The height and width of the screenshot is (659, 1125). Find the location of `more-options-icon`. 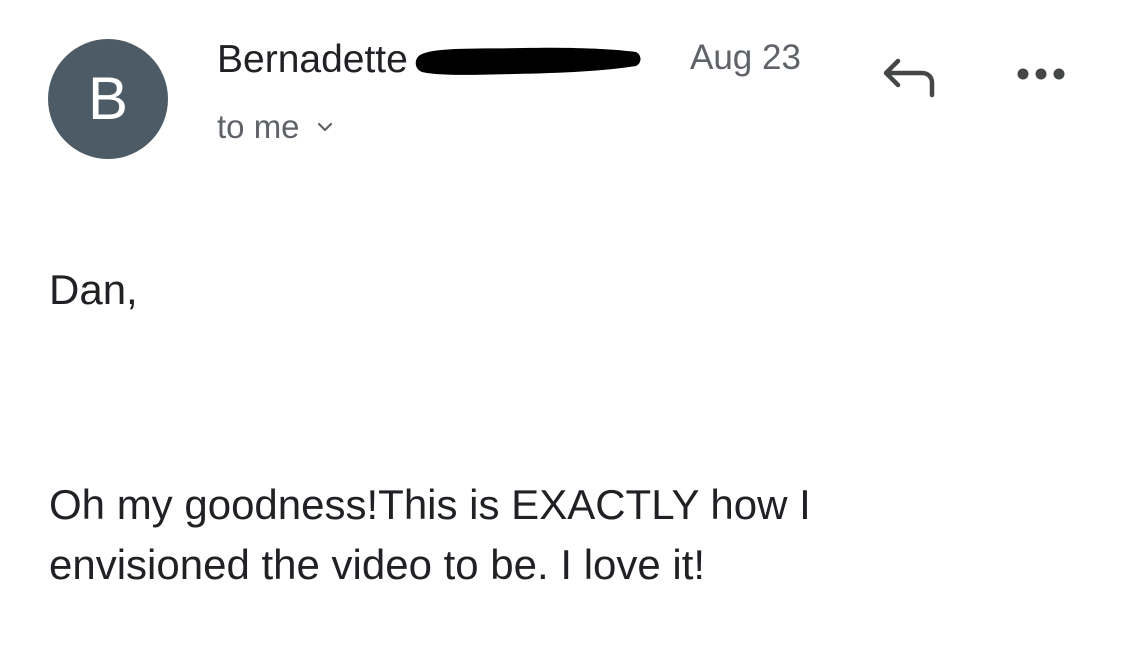

more-options-icon is located at coordinates (1041, 74).